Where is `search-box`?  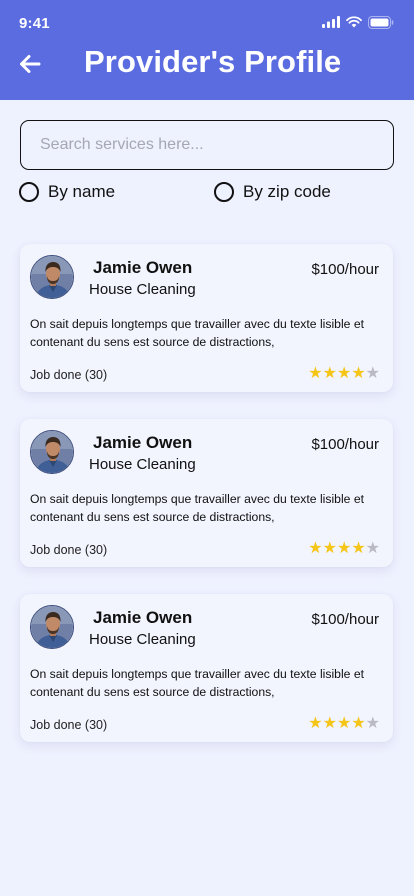 search-box is located at coordinates (207, 145).